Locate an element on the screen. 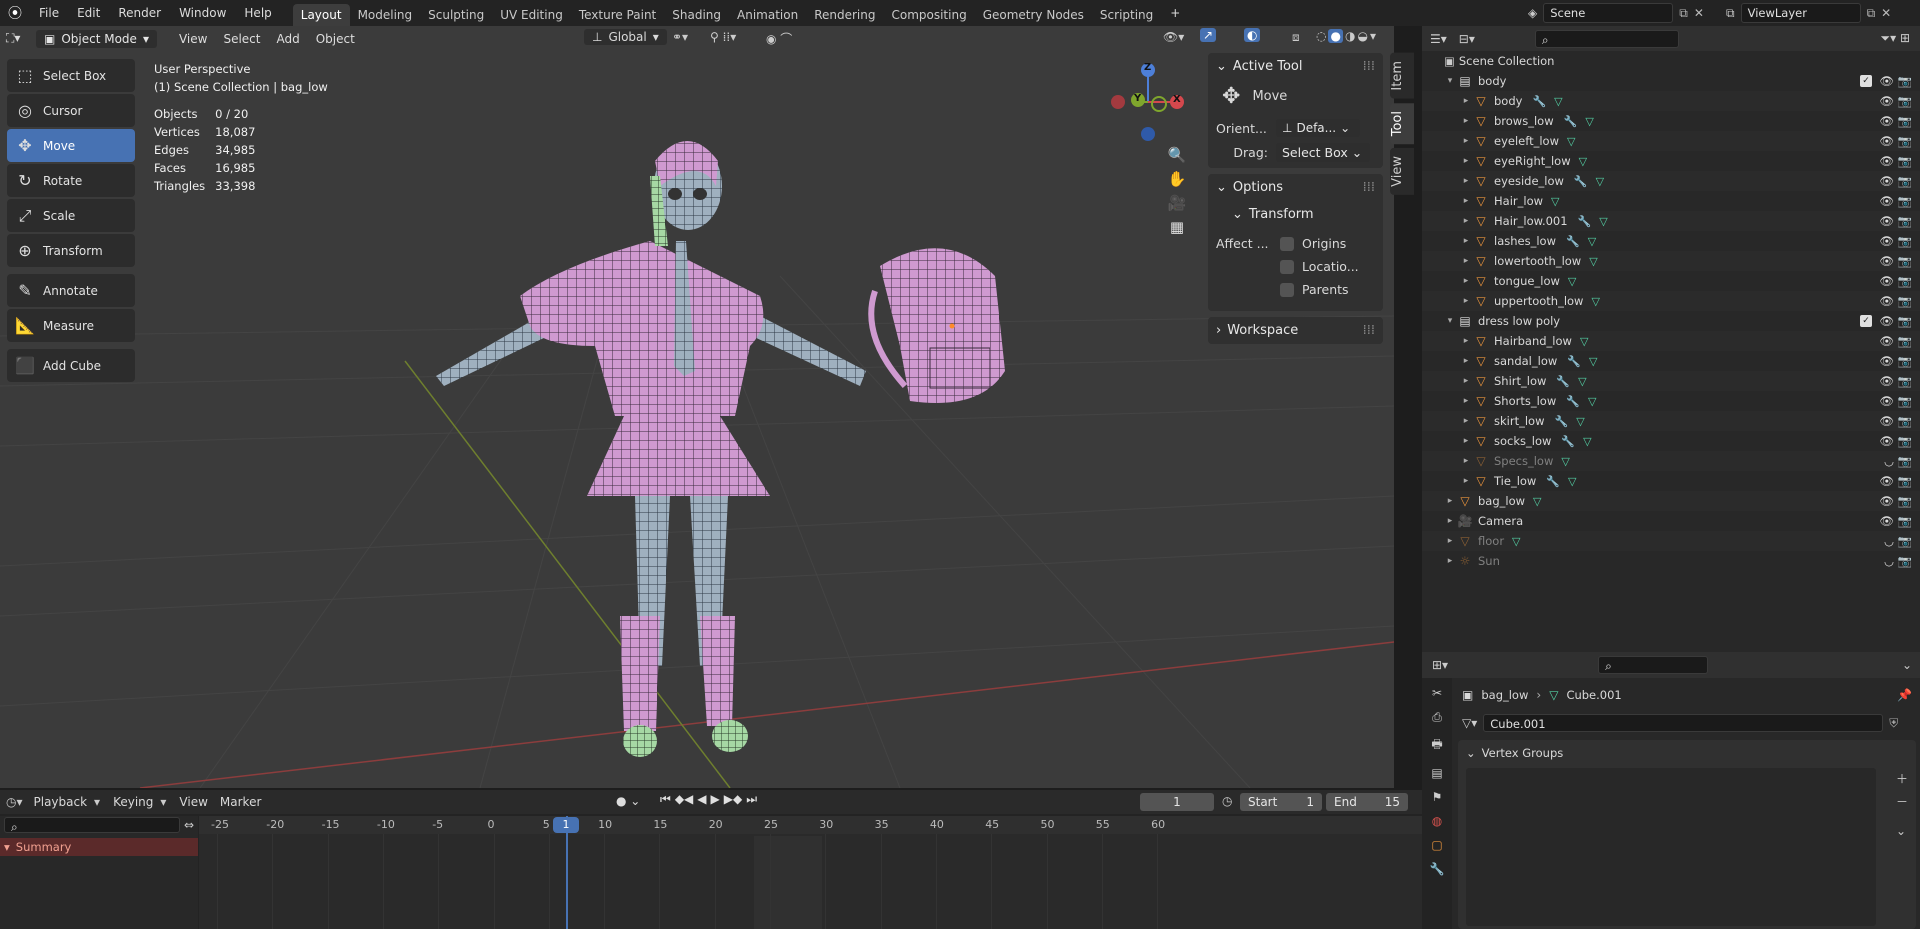 This screenshot has height=929, width=1920. menu-window: Window is located at coordinates (202, 13).